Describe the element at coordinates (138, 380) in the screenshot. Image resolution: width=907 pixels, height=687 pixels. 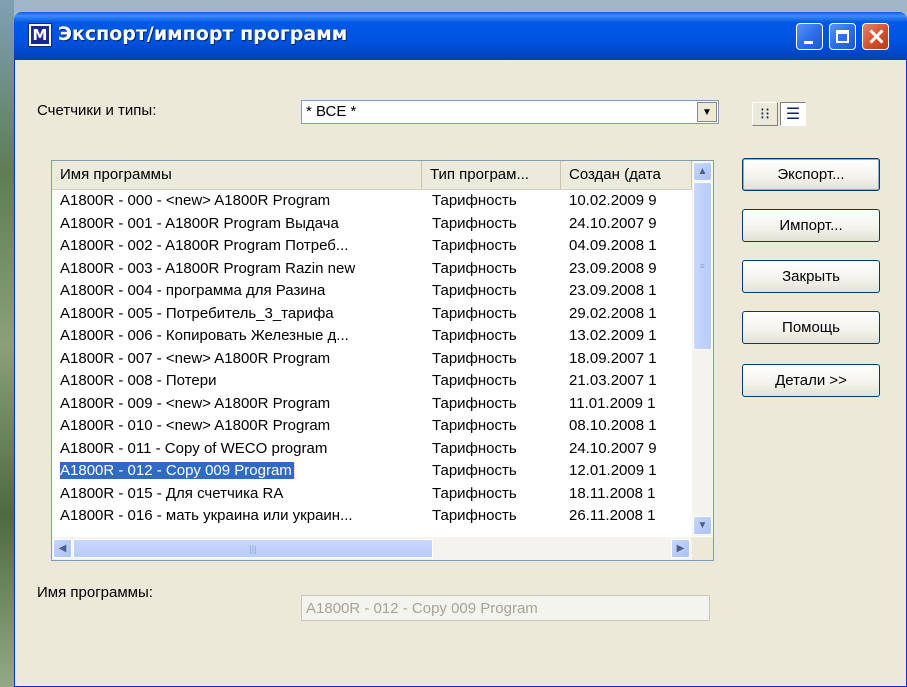
I see `cell-program-name-text: A1800R - 008 - Потери` at that location.